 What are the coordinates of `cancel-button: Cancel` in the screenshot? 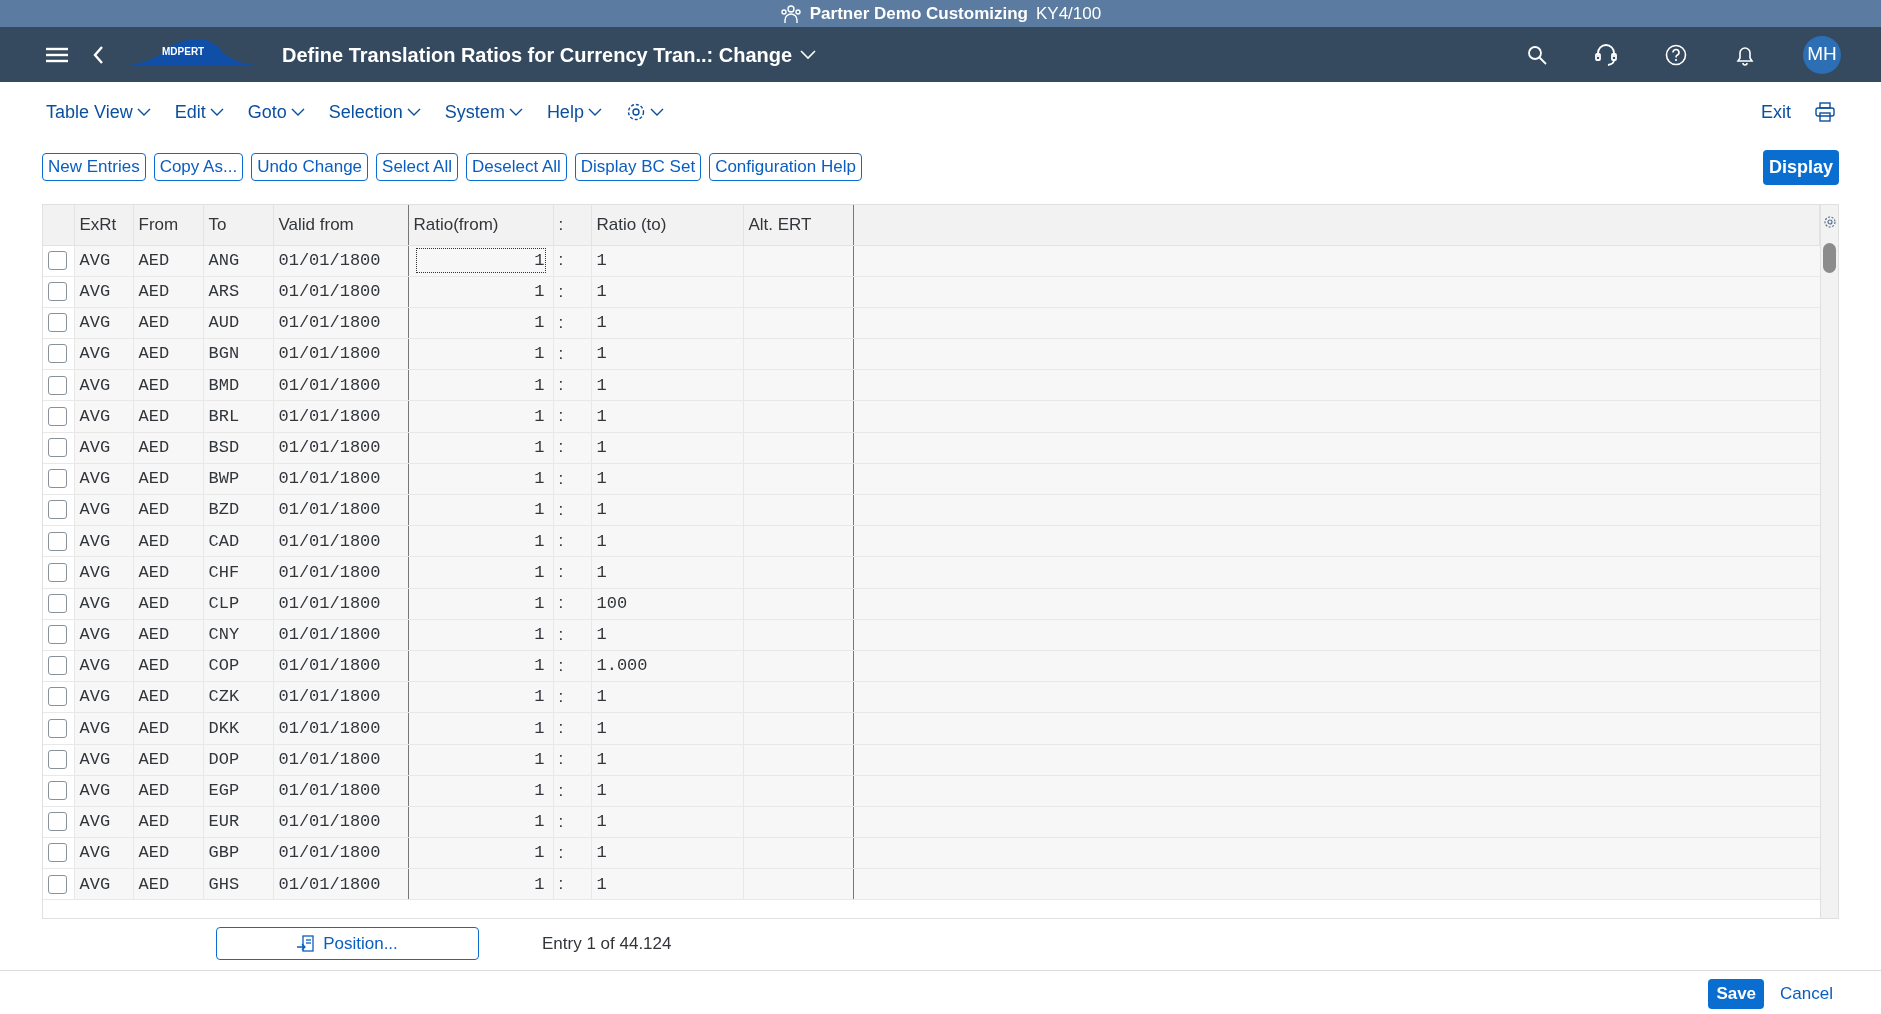 It's located at (1806, 994).